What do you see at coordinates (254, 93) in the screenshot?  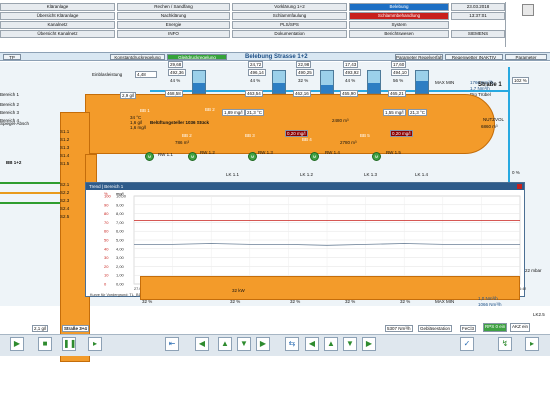 I see `zone-2-flow: 463,54` at bounding box center [254, 93].